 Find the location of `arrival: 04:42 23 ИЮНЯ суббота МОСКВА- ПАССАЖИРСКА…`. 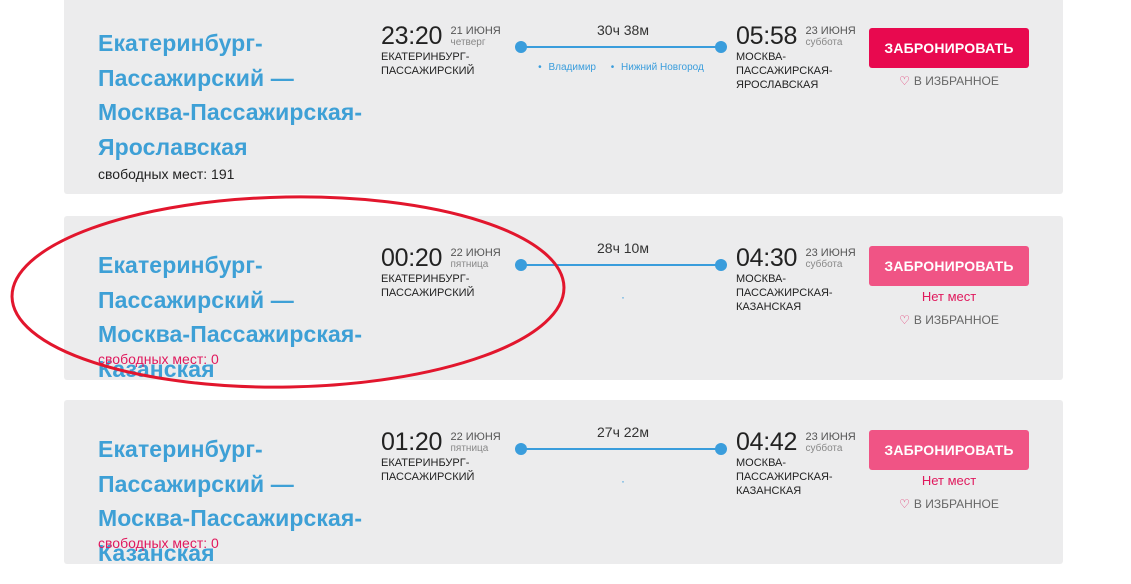

arrival: 04:42 23 ИЮНЯ суббота МОСКВА- ПАССАЖИРСКА… is located at coordinates (806, 463).